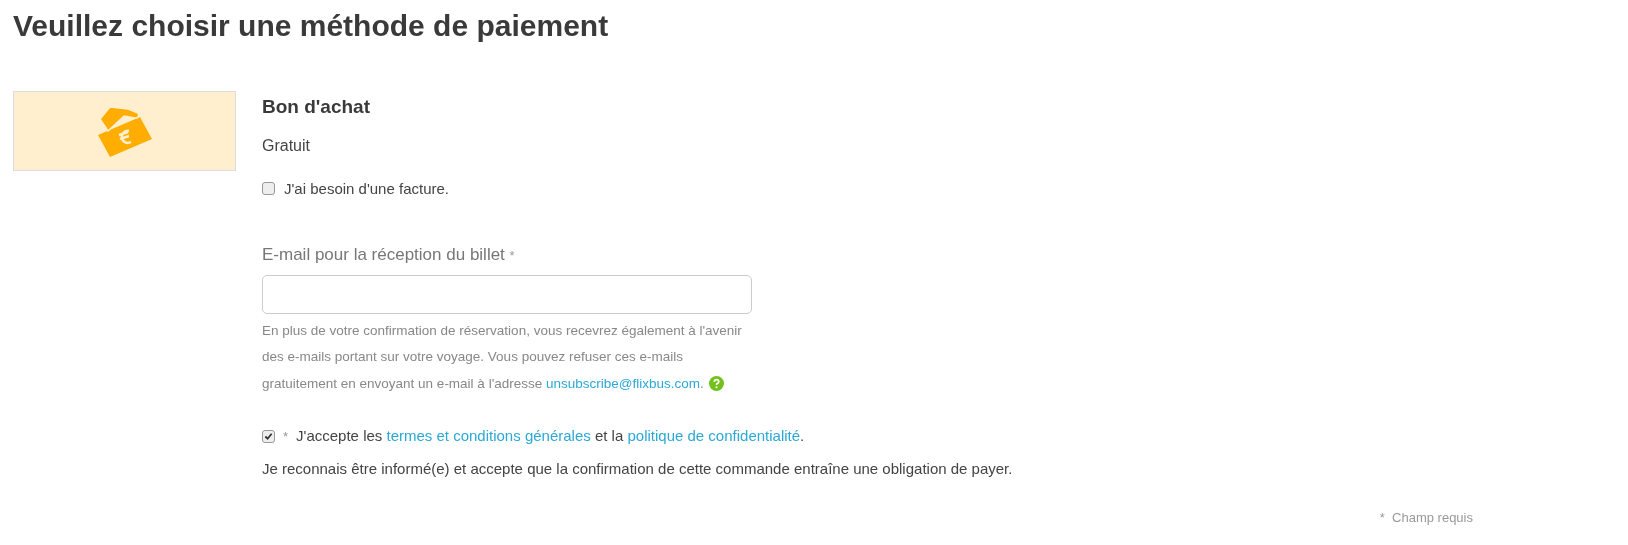 The height and width of the screenshot is (545, 1628). Describe the element at coordinates (286, 145) in the screenshot. I see `price-label: Gratuit` at that location.